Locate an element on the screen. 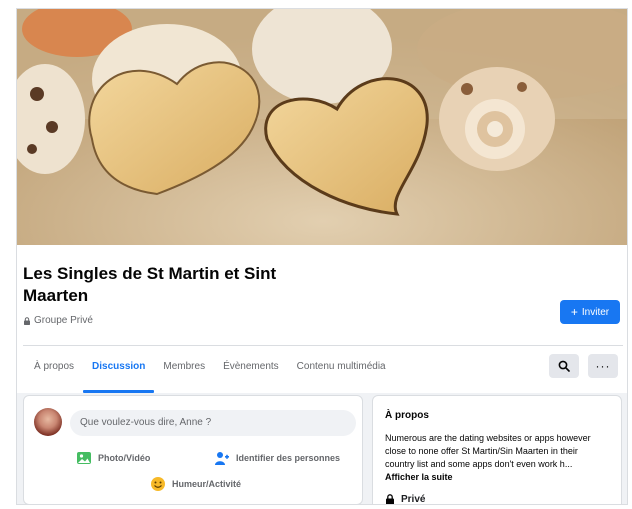  smiley-icon is located at coordinates (158, 484).